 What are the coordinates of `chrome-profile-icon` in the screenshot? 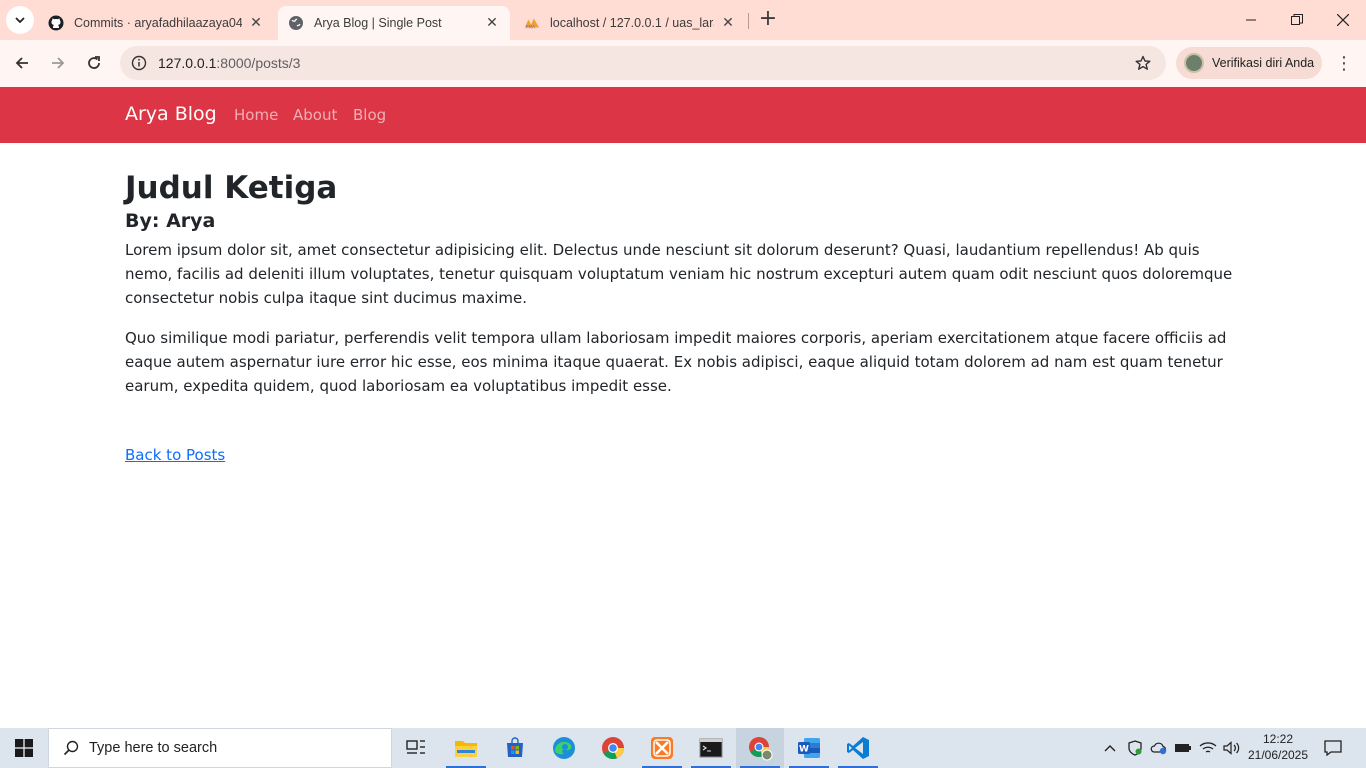 It's located at (760, 748).